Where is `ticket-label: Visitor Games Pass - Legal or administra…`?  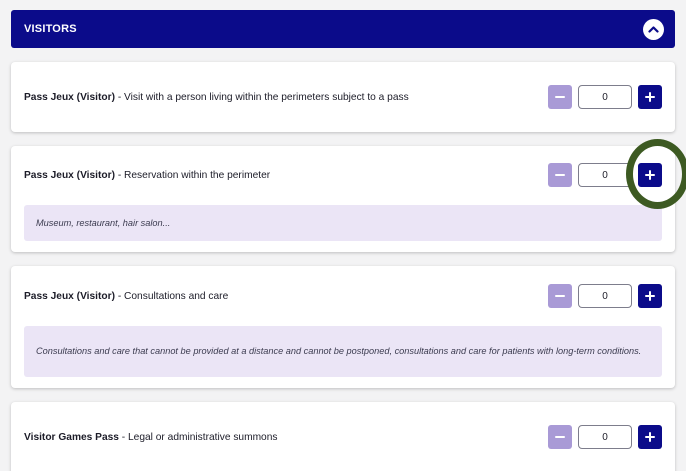 ticket-label: Visitor Games Pass - Legal or administra… is located at coordinates (151, 437).